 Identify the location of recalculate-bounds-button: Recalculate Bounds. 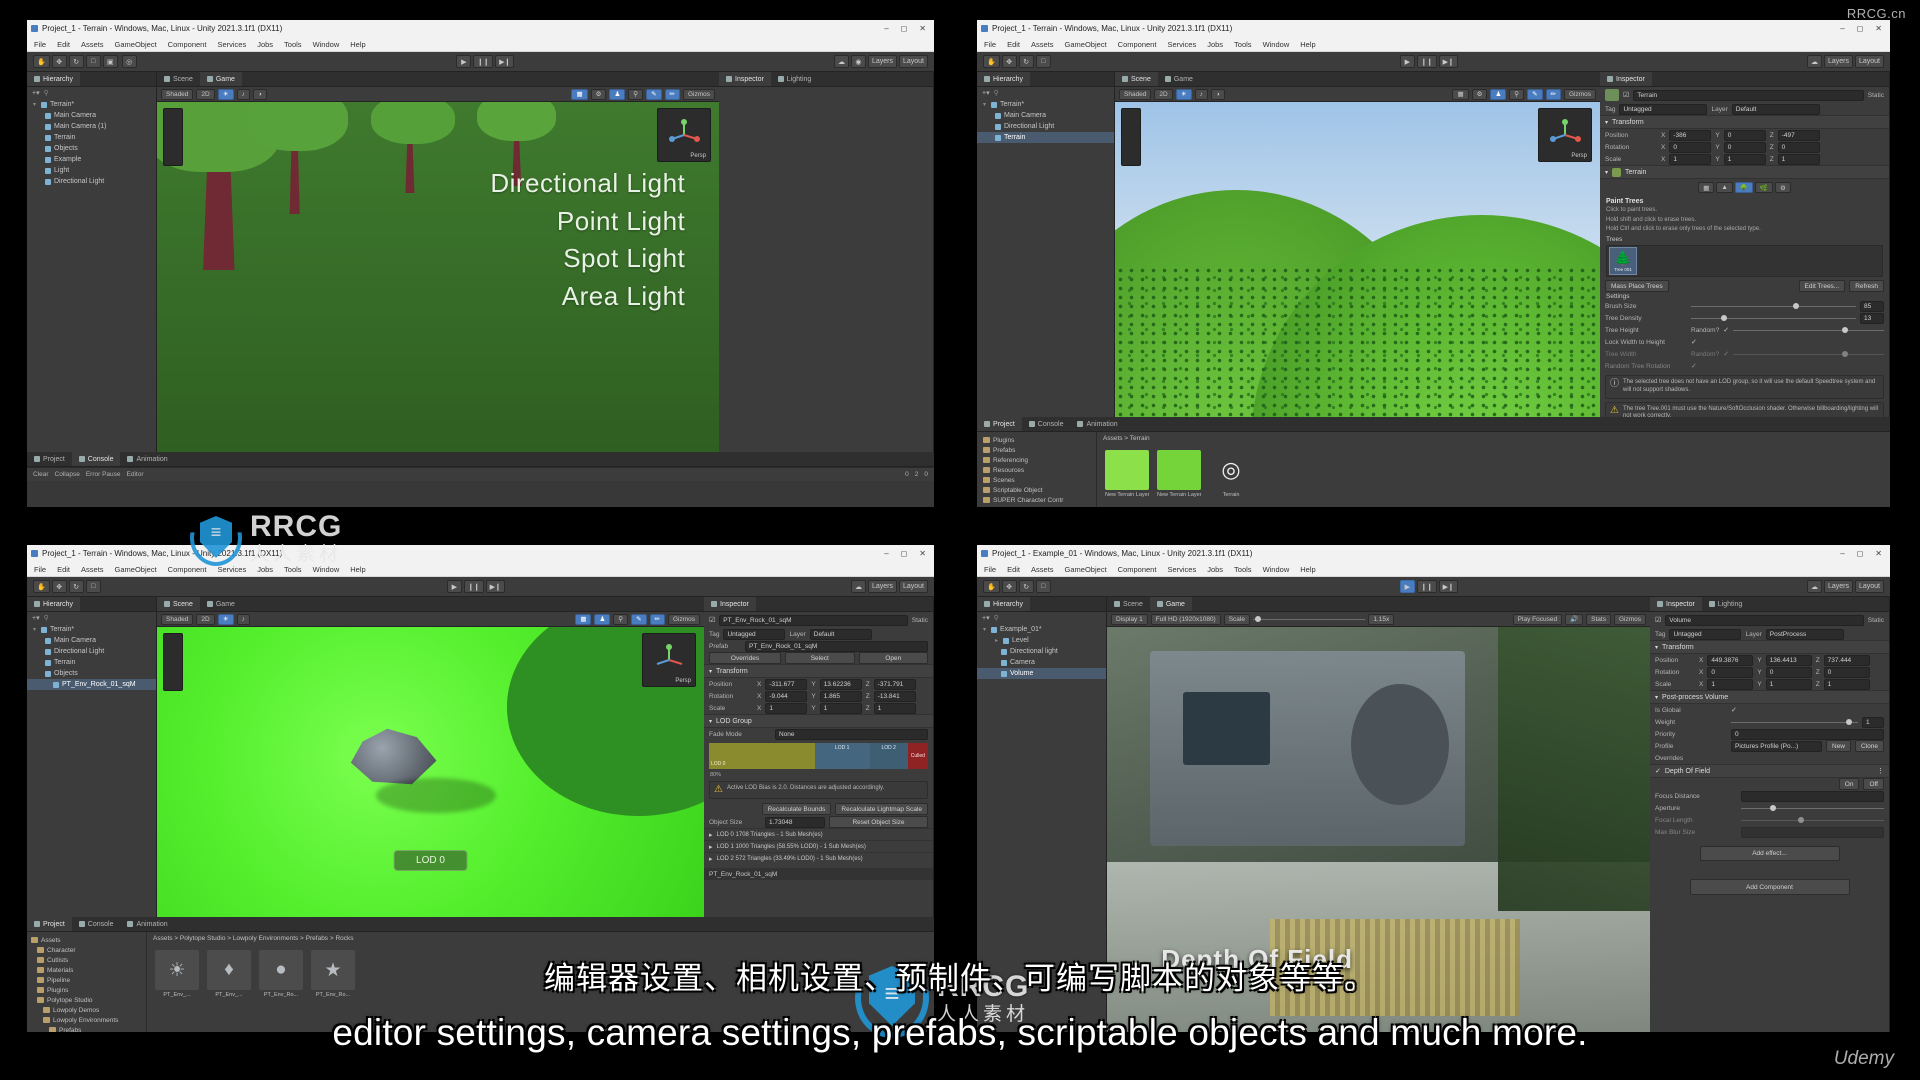
(796, 809).